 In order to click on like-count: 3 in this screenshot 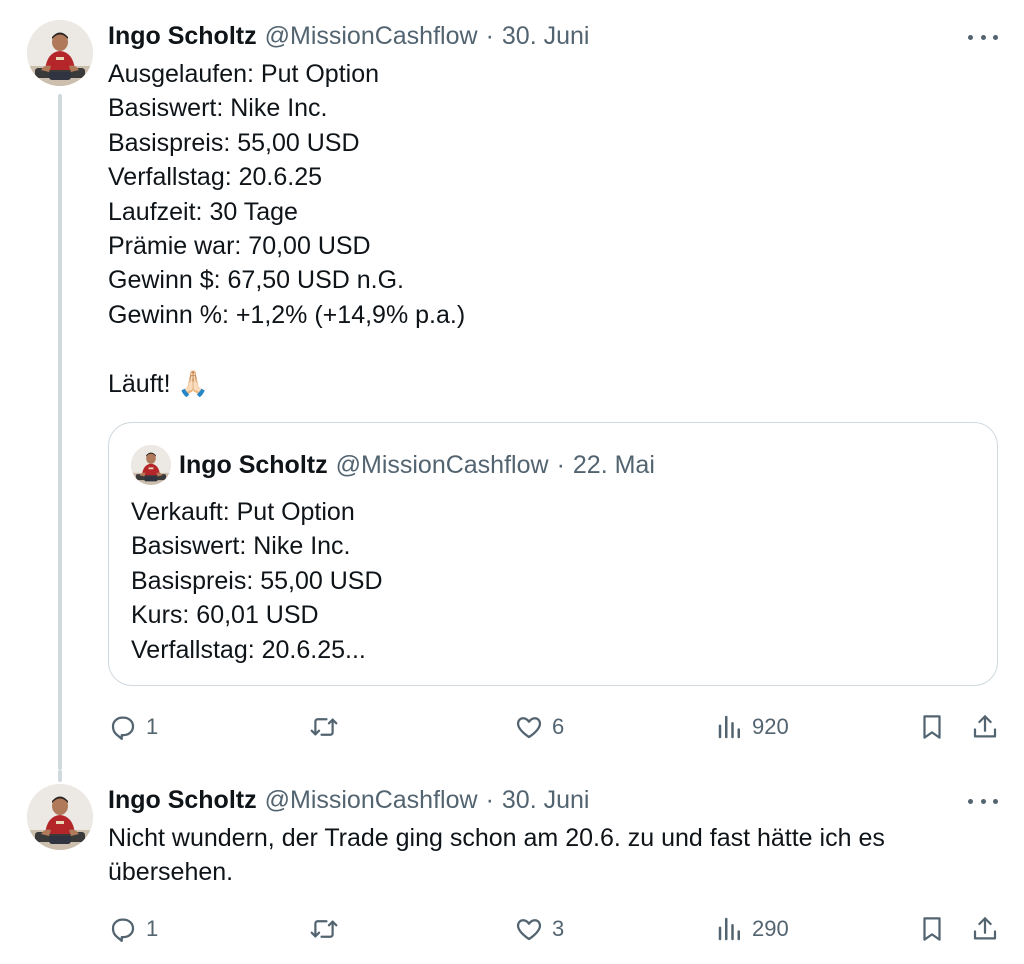, I will do `click(558, 928)`.